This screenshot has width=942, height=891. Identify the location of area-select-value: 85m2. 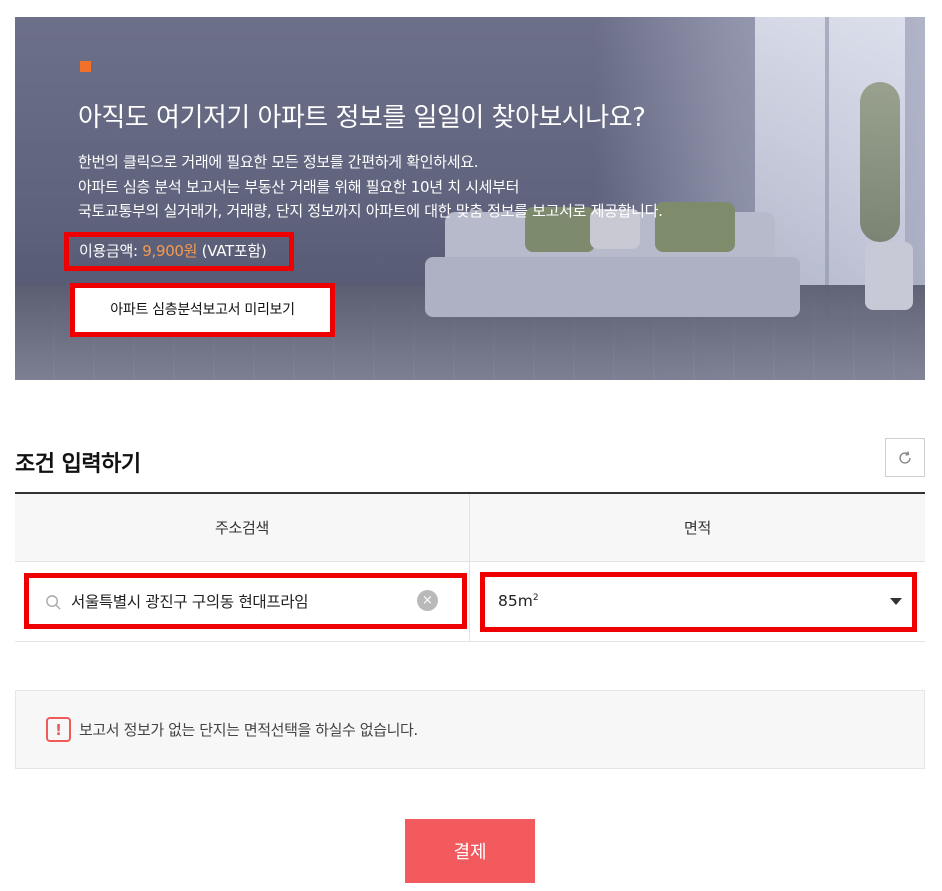
(518, 601).